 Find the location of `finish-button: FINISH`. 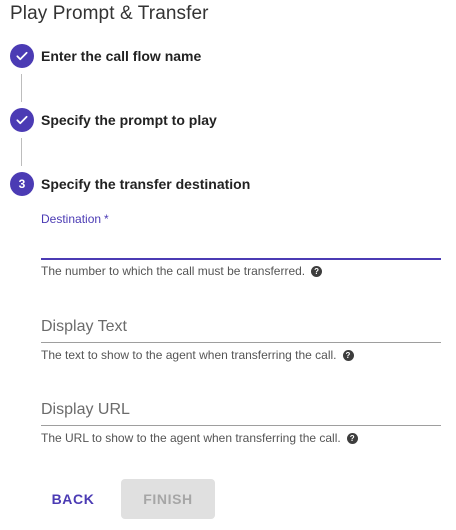

finish-button: FINISH is located at coordinates (168, 499).